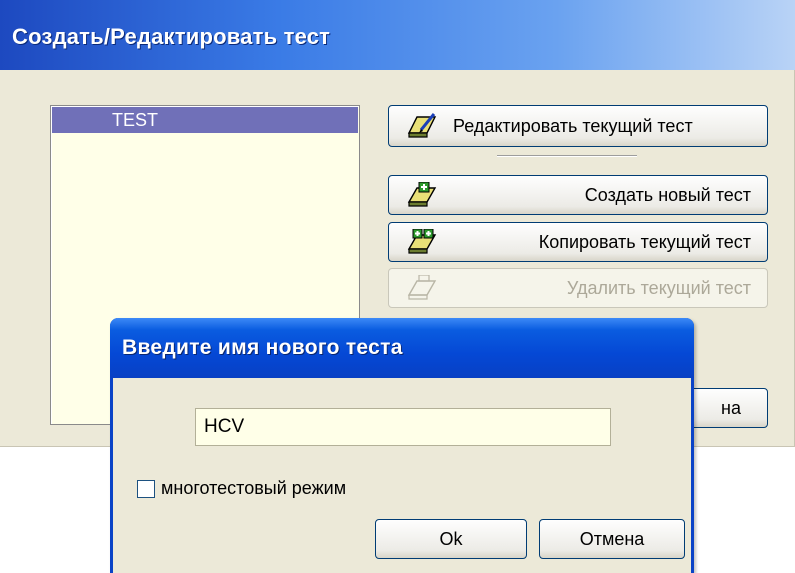 This screenshot has height=573, width=795. What do you see at coordinates (422, 241) in the screenshot?
I see `copy-document-icon` at bounding box center [422, 241].